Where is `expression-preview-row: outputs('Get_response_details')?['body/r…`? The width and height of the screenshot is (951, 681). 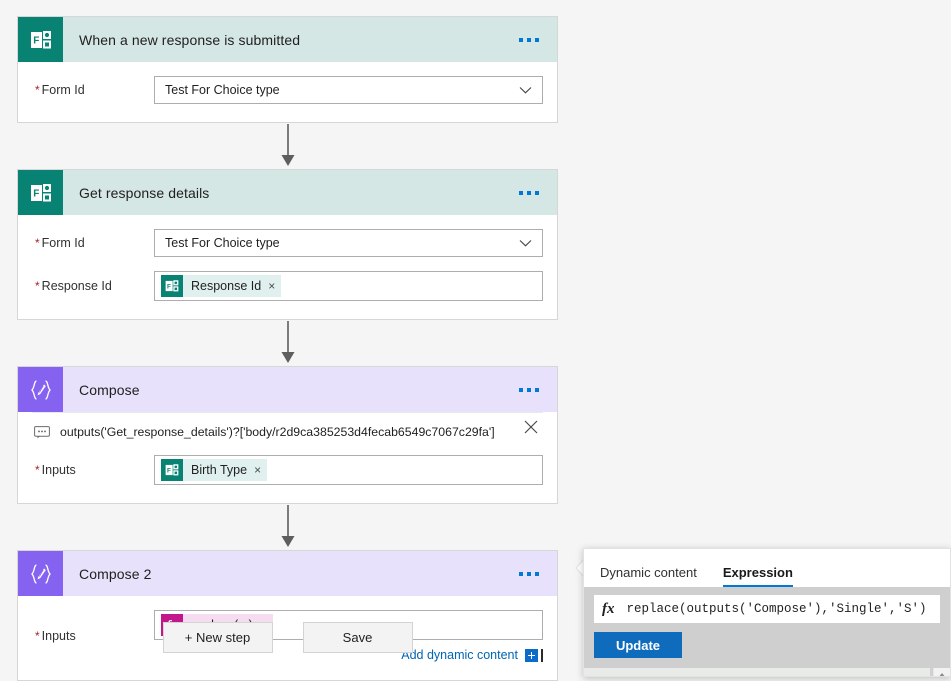 expression-preview-row: outputs('Get_response_details')?['body/r… is located at coordinates (287, 426).